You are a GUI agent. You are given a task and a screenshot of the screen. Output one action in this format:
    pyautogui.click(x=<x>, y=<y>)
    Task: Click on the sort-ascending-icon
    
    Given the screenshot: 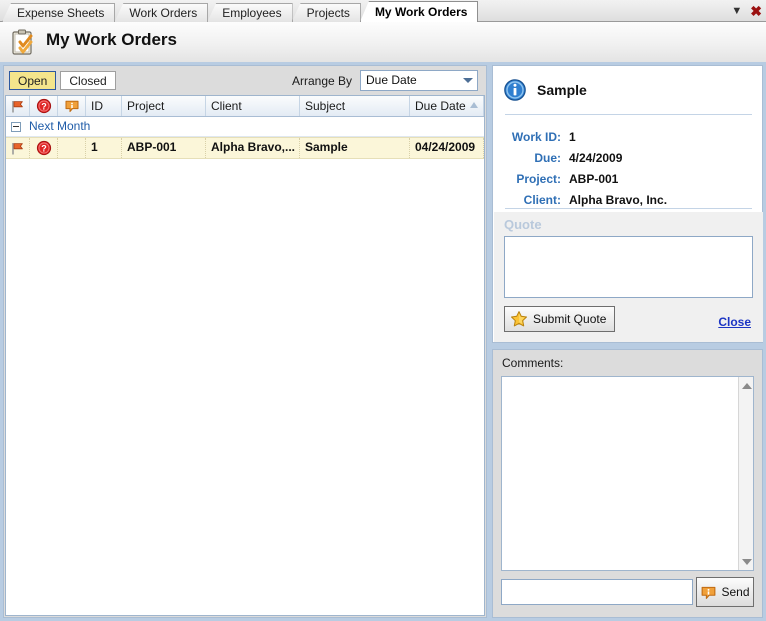 What is the action you would take?
    pyautogui.click(x=474, y=105)
    